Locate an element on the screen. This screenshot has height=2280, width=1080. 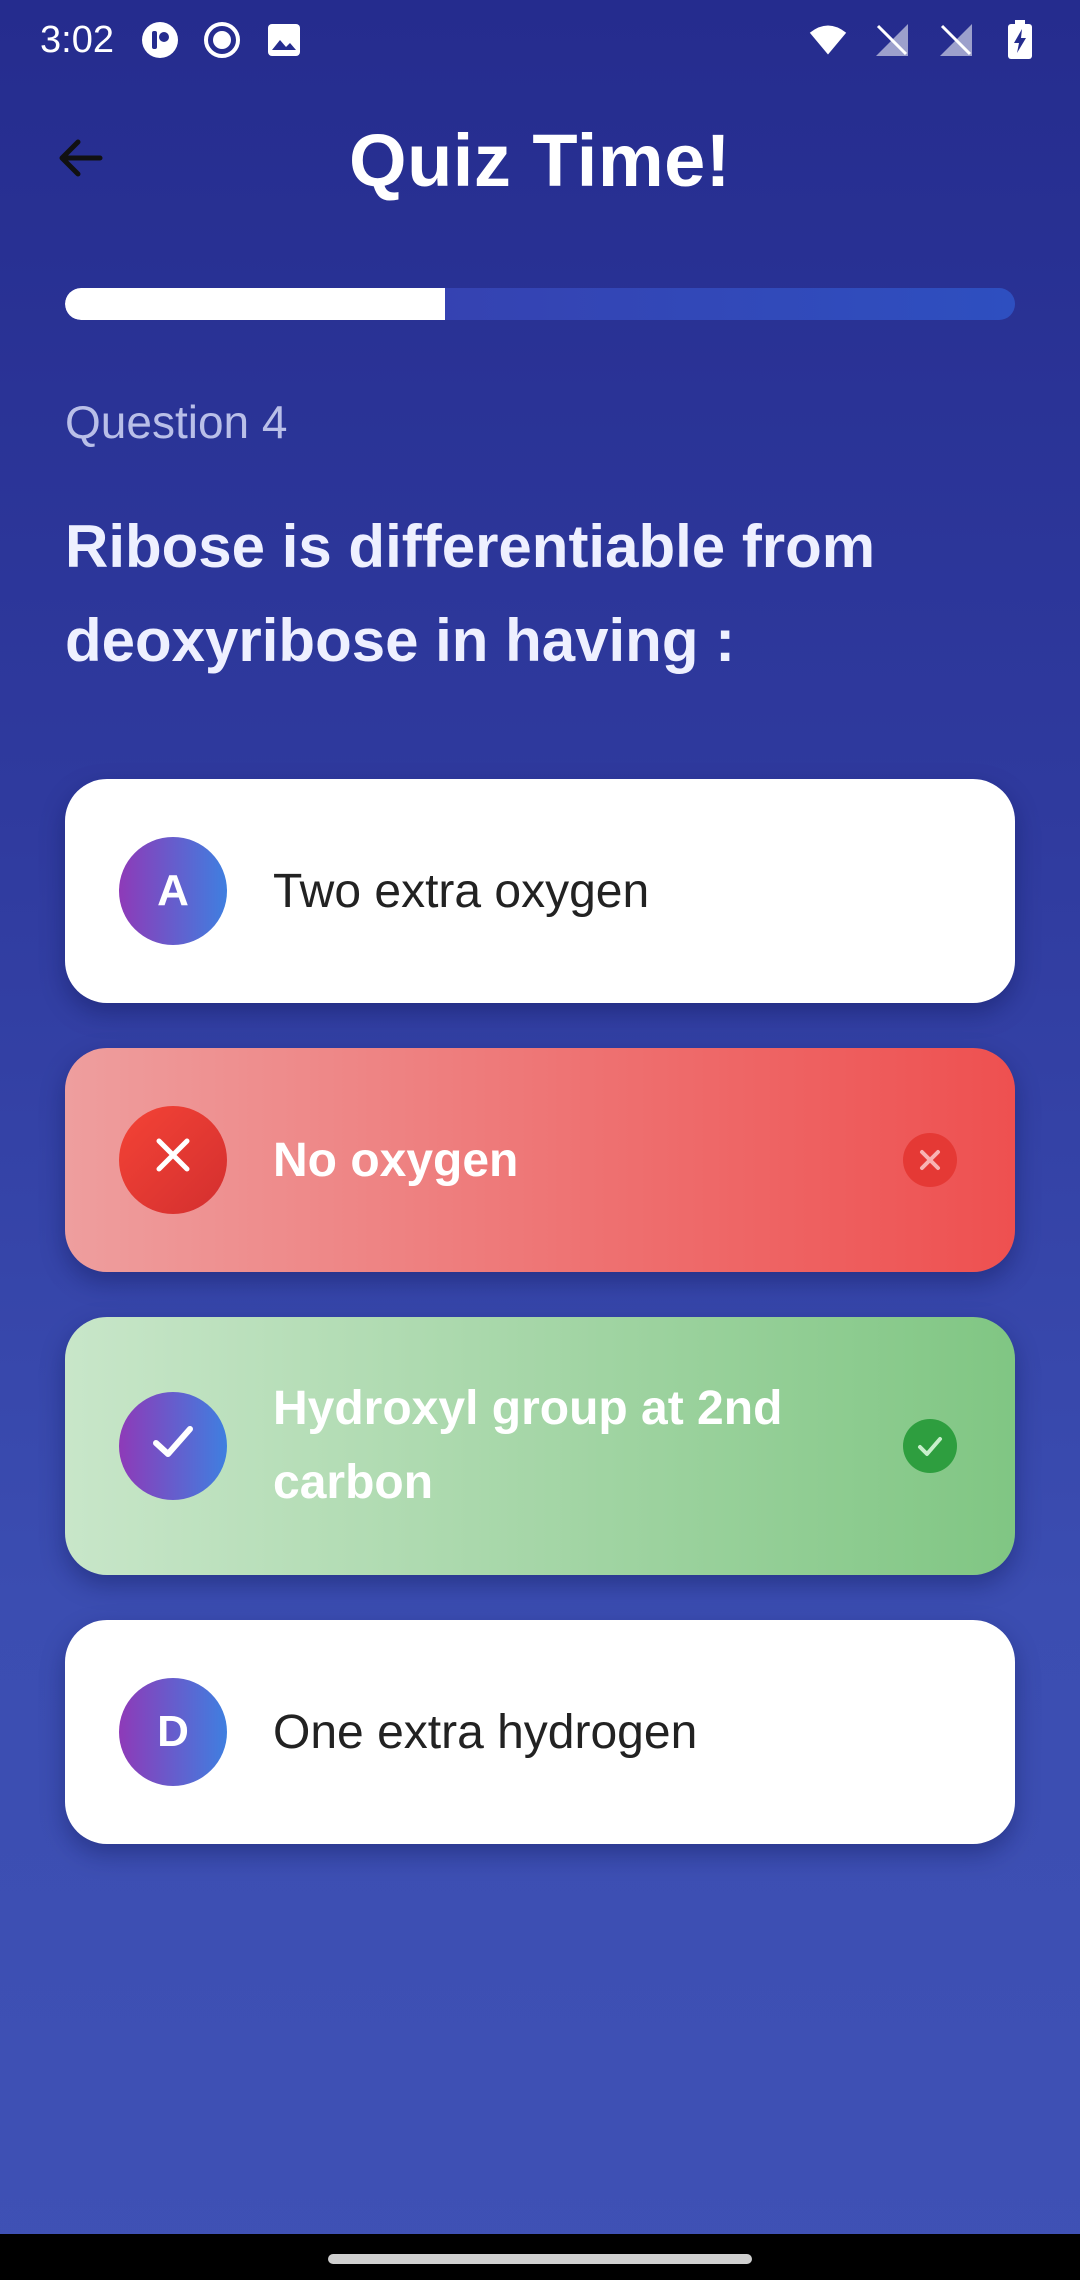
option-text: No oxygen is located at coordinates (396, 1160).